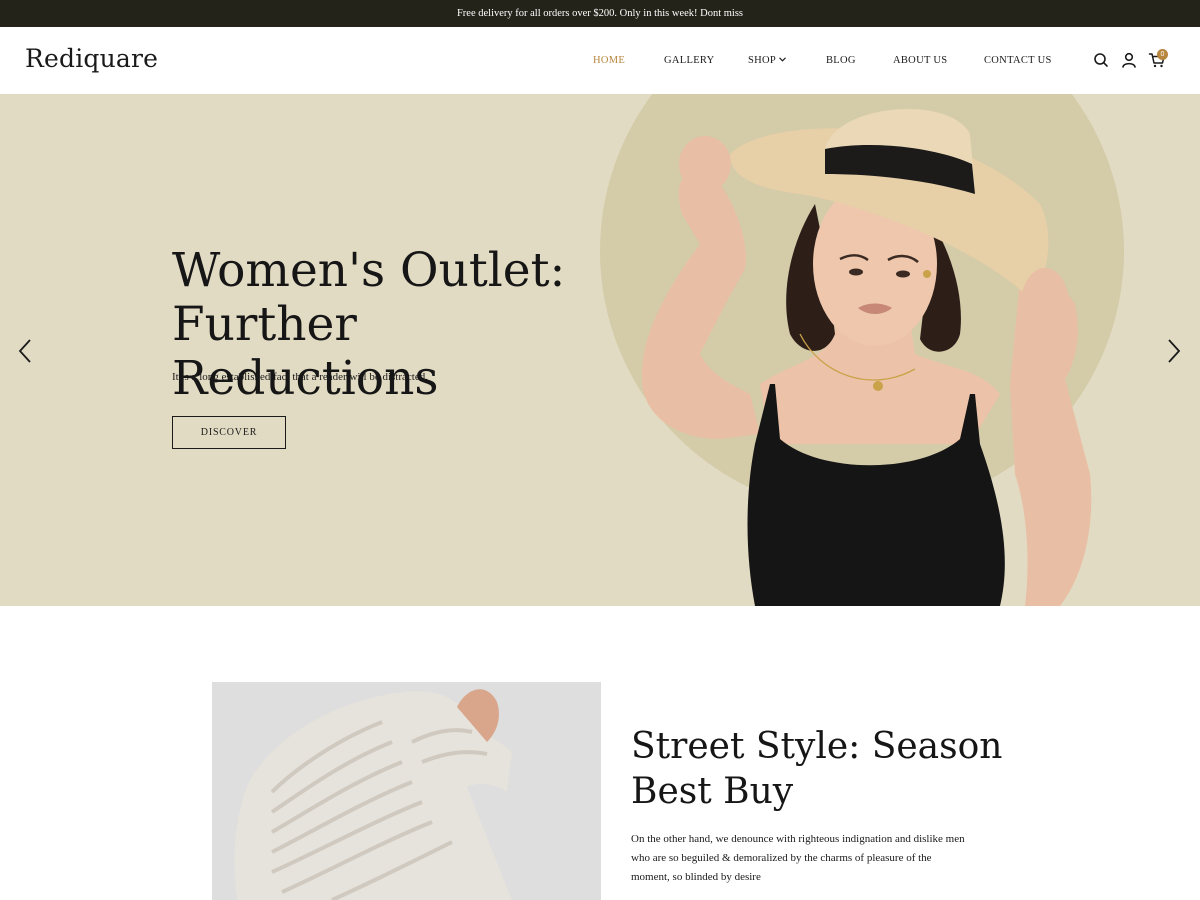  Describe the element at coordinates (1018, 60) in the screenshot. I see `nav-contact: CONTACT US` at that location.